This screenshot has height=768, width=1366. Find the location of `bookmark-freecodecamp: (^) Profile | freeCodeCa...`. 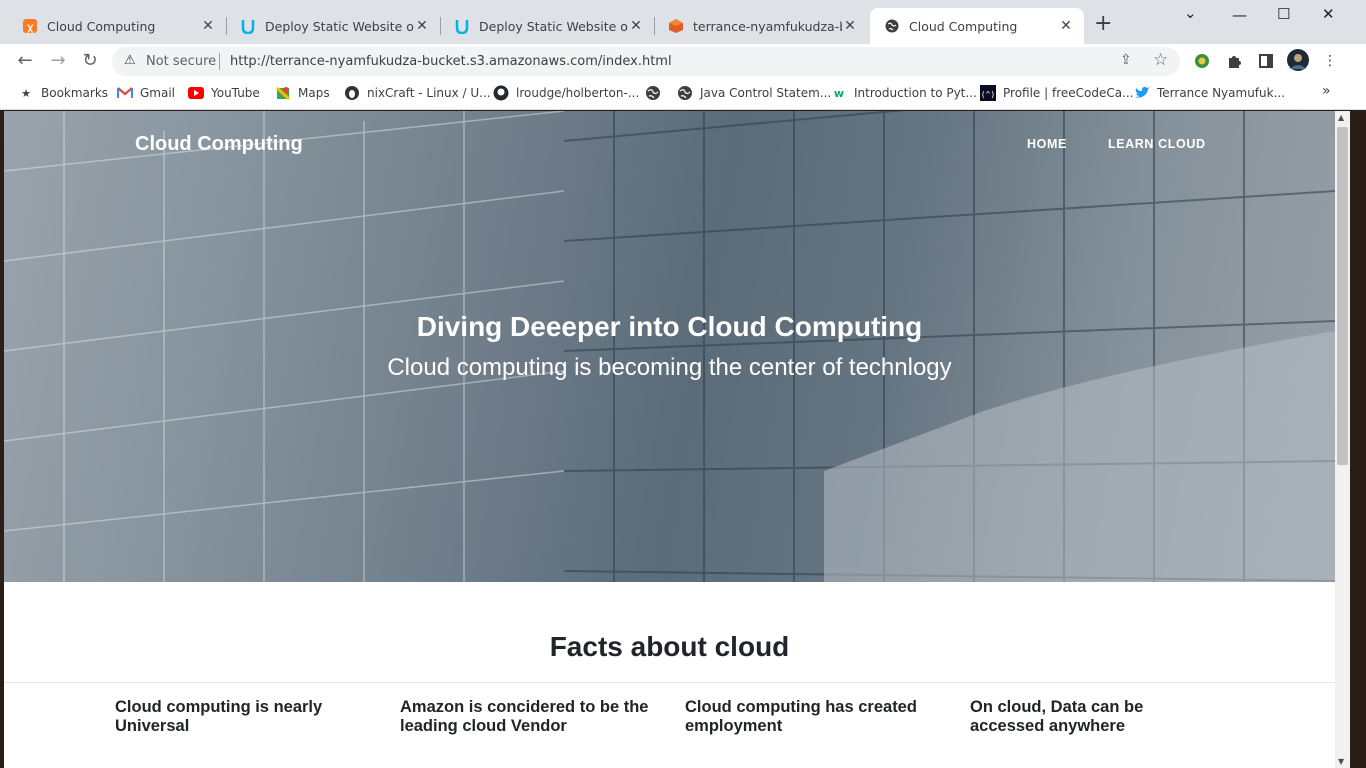

bookmark-freecodecamp: (^) Profile | freeCodeCa... is located at coordinates (1057, 93).